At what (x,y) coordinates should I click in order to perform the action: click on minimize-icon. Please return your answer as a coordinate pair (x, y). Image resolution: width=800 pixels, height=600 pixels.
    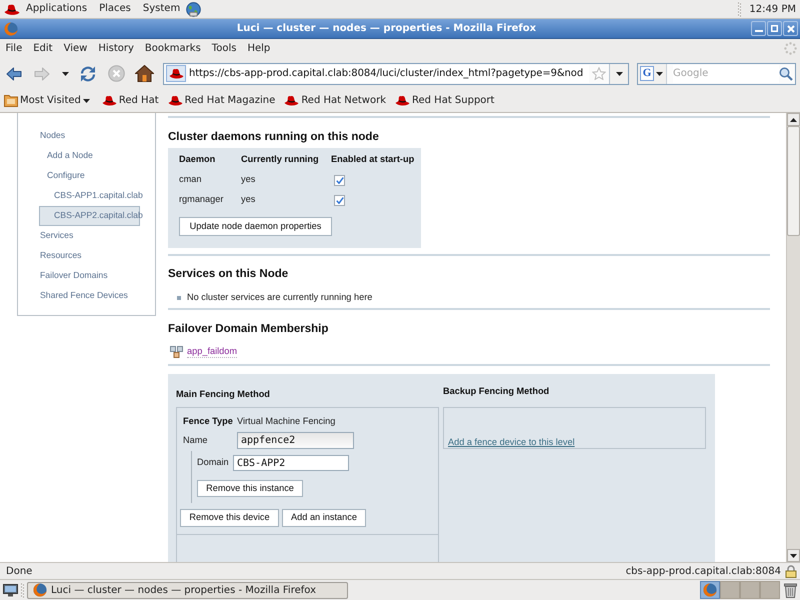
    Looking at the image, I should click on (758, 31).